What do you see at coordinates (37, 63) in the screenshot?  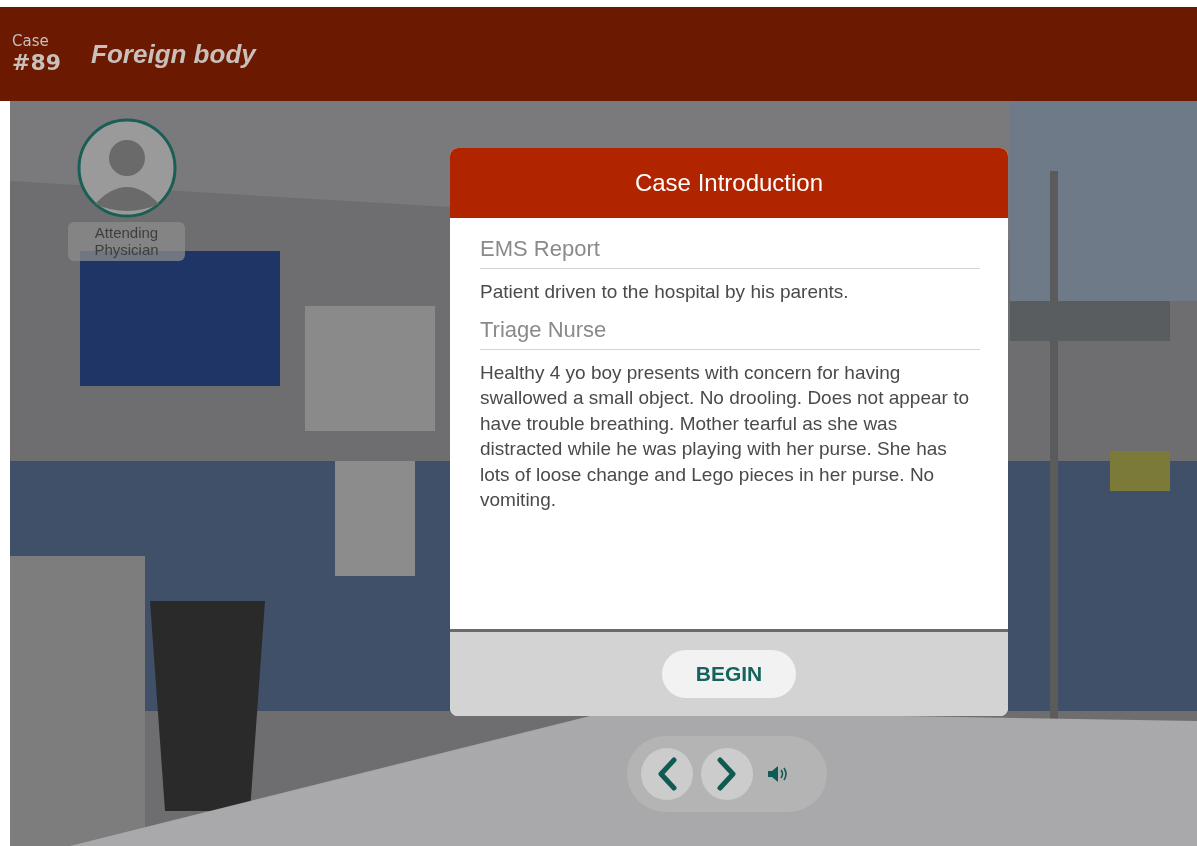 I see `case-number: #89` at bounding box center [37, 63].